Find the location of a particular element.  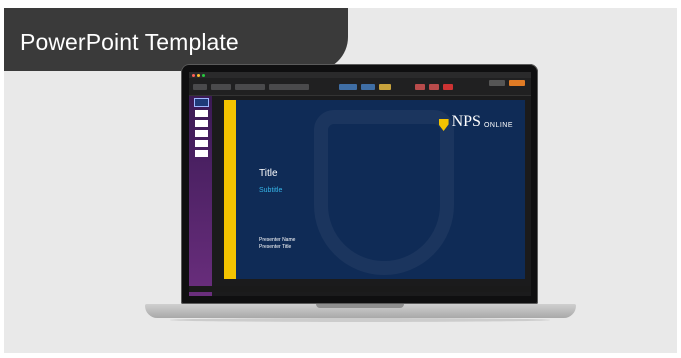

status-bar is located at coordinates (360, 289).